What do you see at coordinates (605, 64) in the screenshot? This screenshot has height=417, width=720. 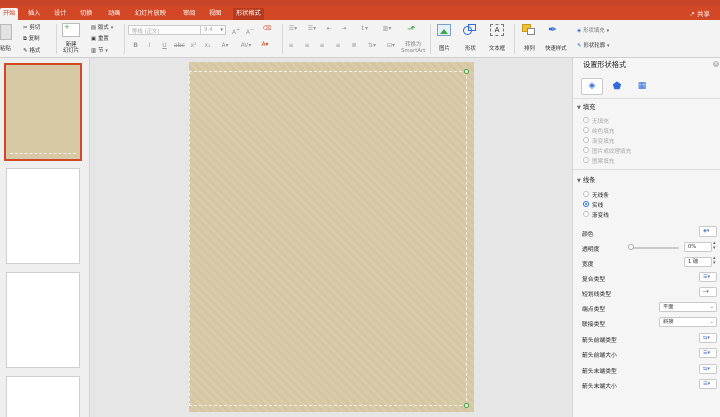 I see `panel-title: 设置形状格式` at bounding box center [605, 64].